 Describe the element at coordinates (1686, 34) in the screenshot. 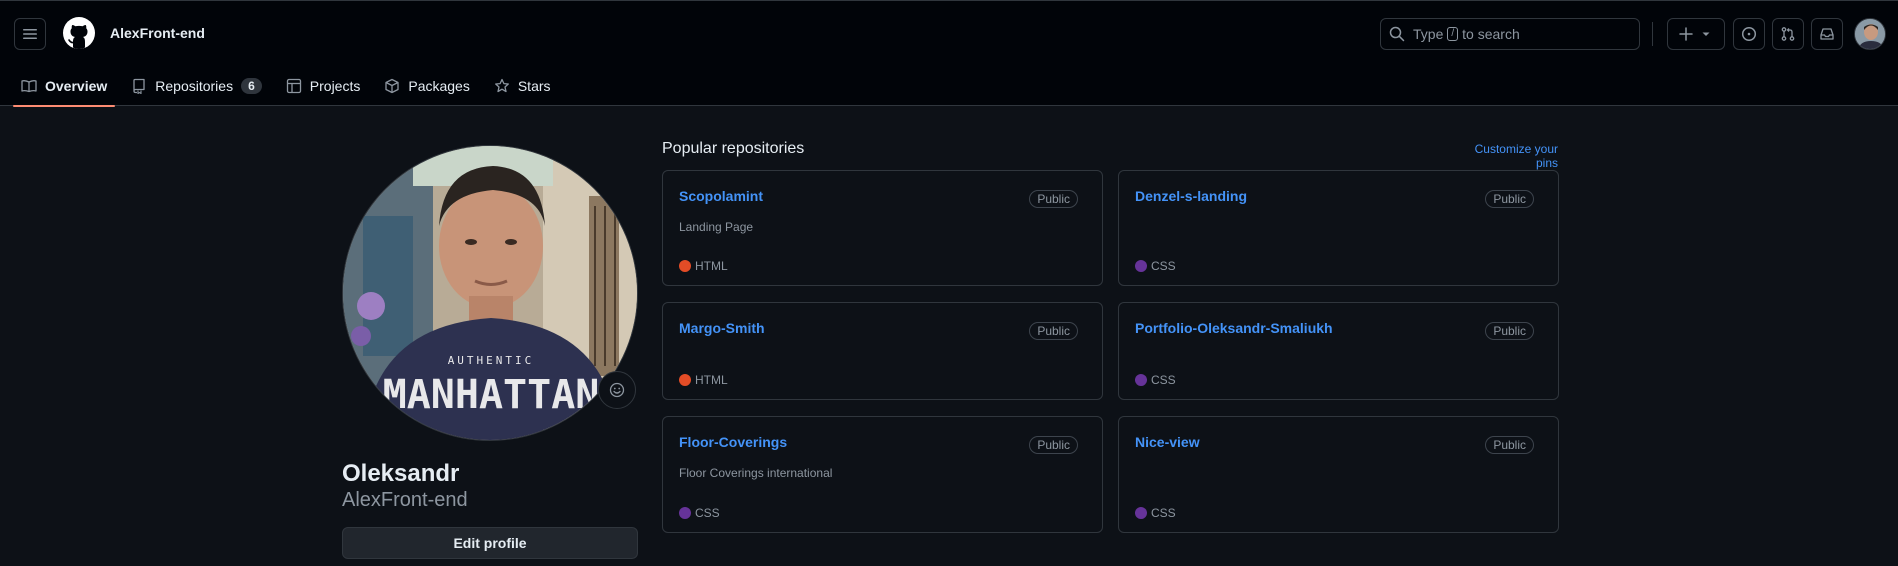

I see `plus-icon` at that location.